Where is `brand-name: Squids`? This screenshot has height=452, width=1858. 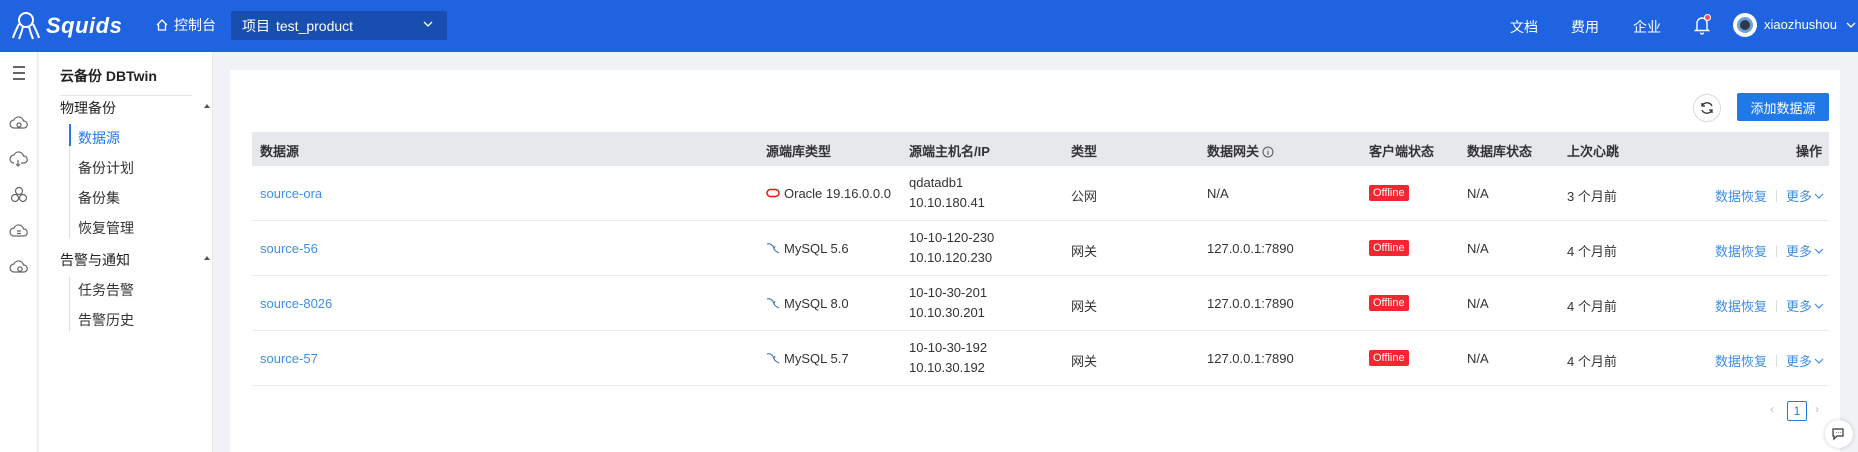
brand-name: Squids is located at coordinates (84, 25).